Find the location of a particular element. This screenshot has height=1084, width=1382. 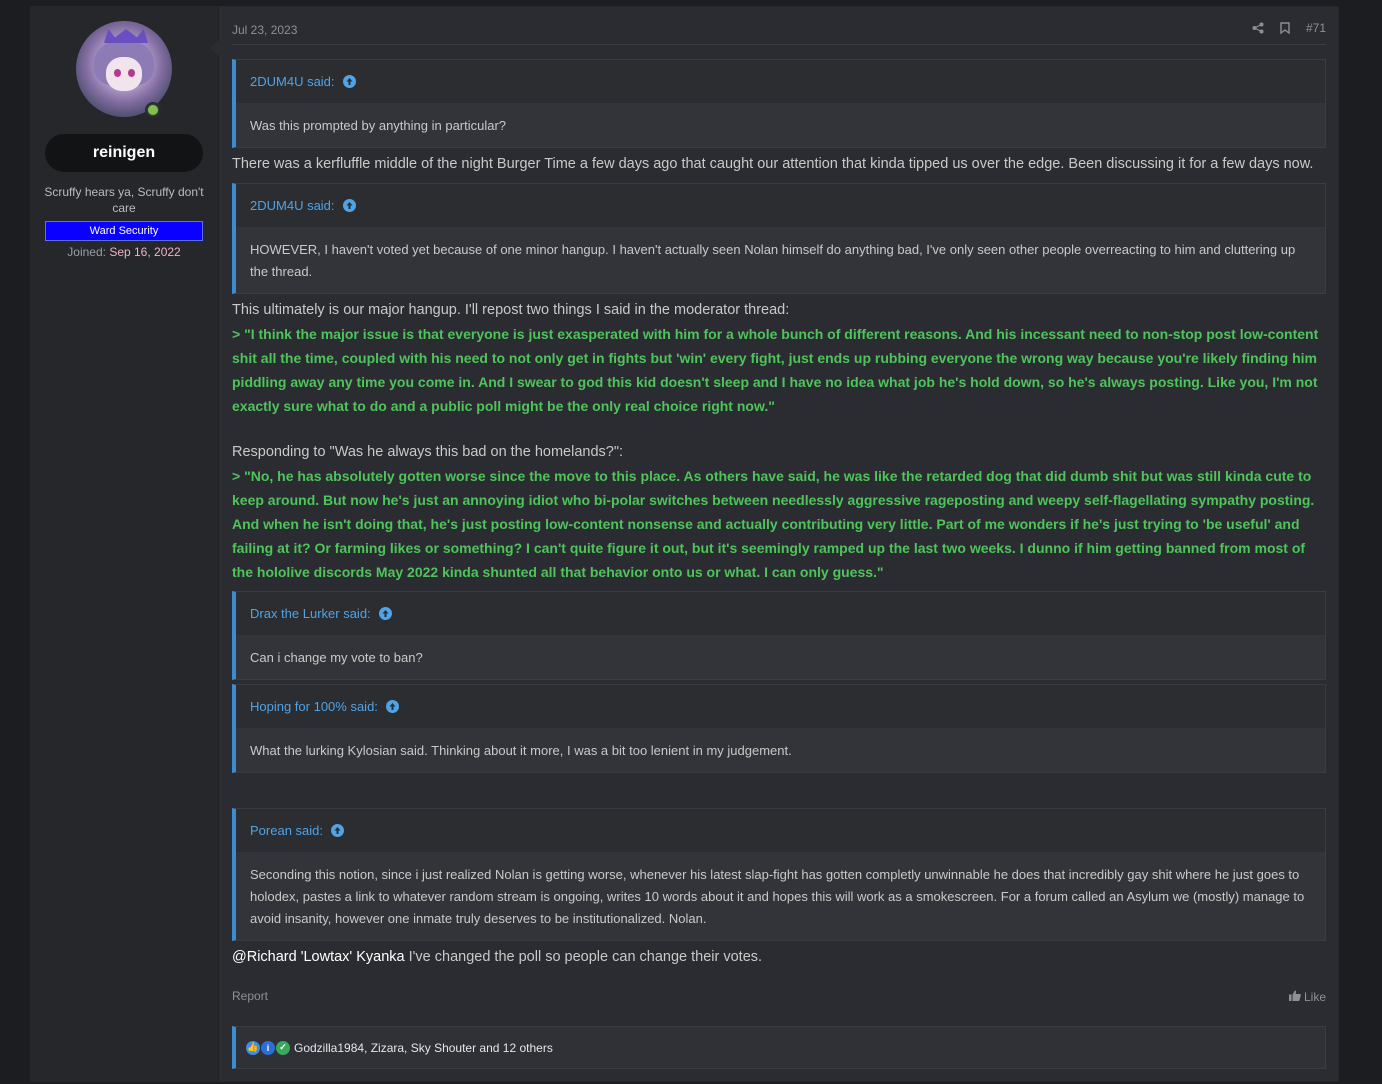

thumbs-up-icon is located at coordinates (1294, 997).